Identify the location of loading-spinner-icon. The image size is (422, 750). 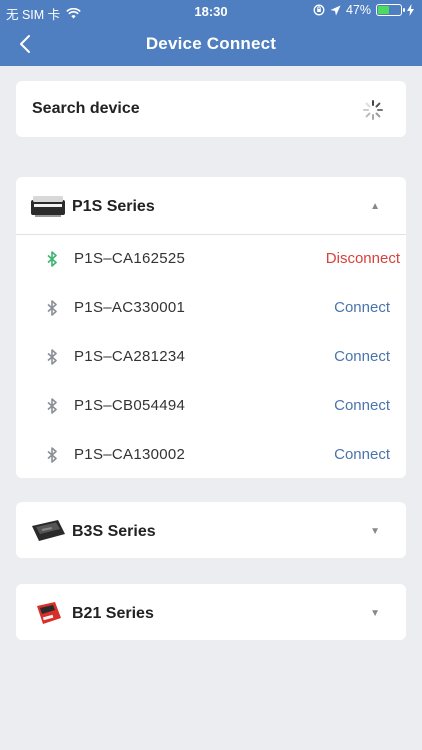
(373, 110).